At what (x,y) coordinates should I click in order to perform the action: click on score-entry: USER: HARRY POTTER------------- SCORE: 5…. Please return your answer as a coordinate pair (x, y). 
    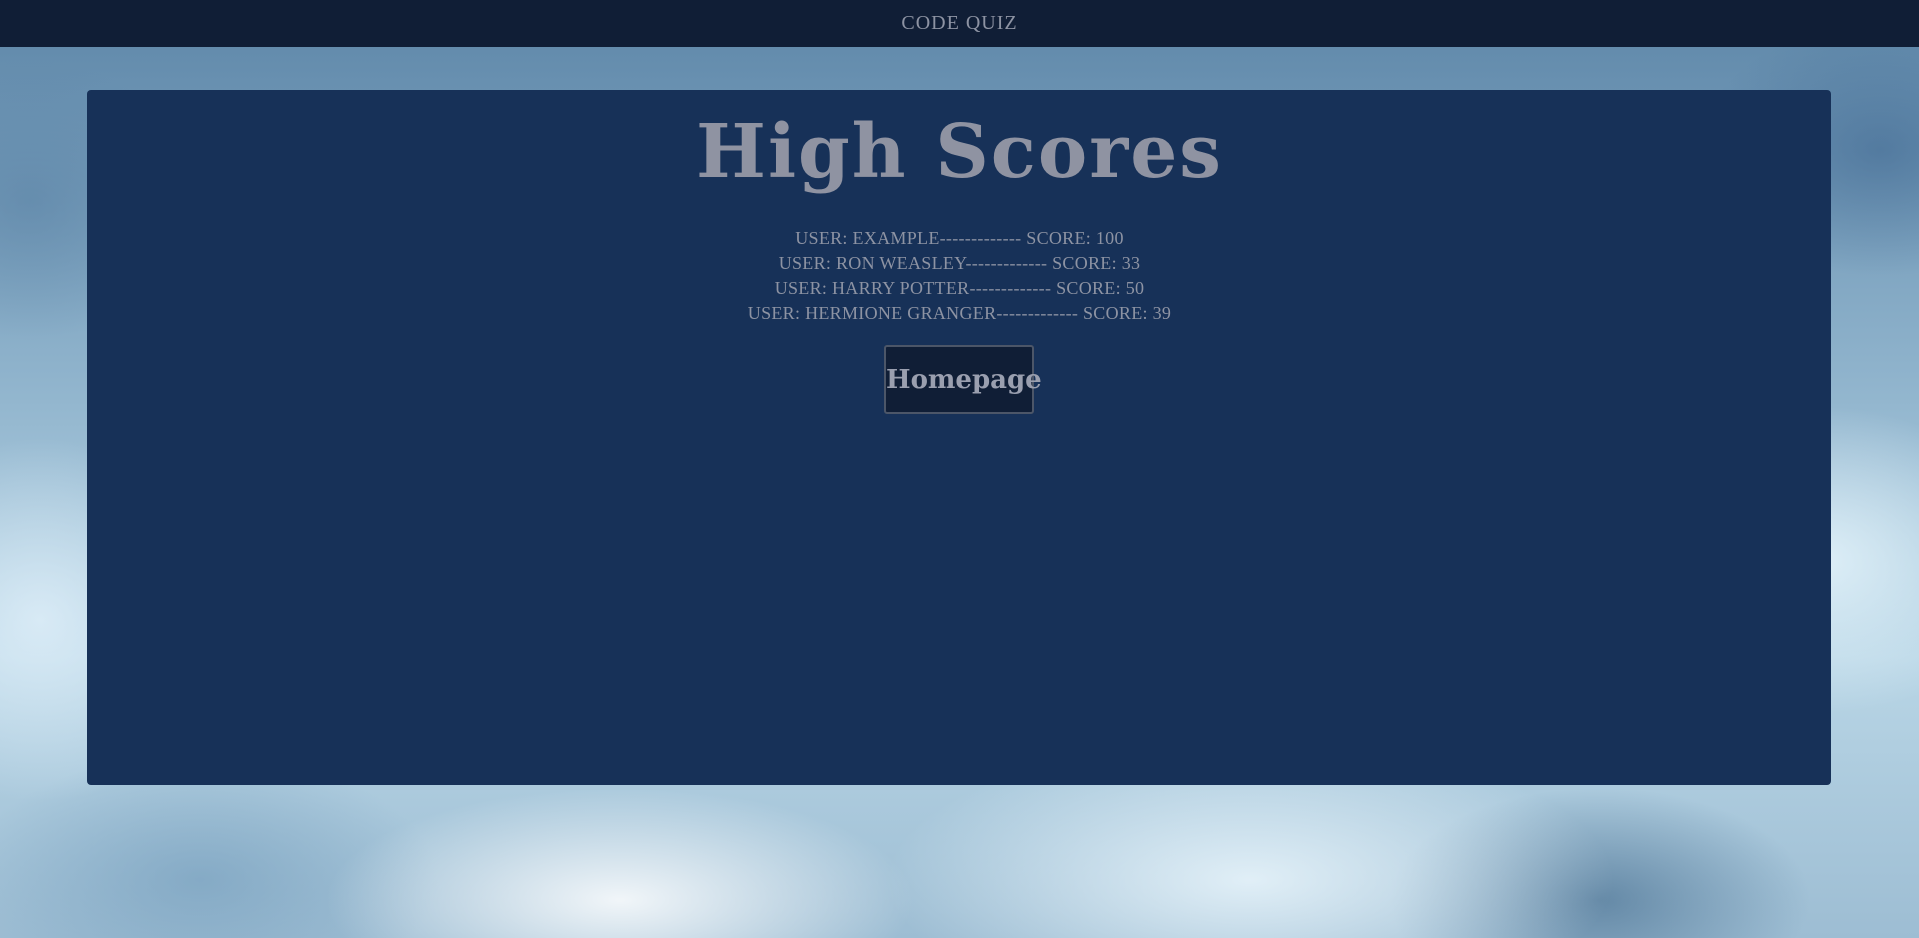
    Looking at the image, I should click on (959, 288).